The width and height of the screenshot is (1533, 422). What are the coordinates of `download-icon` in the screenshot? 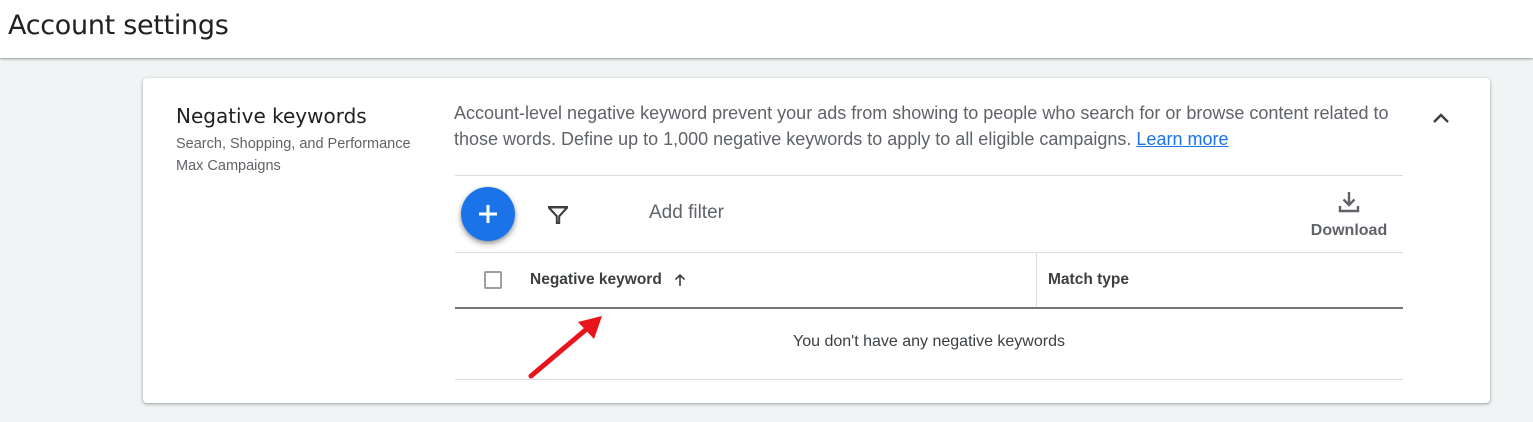 It's located at (1349, 202).